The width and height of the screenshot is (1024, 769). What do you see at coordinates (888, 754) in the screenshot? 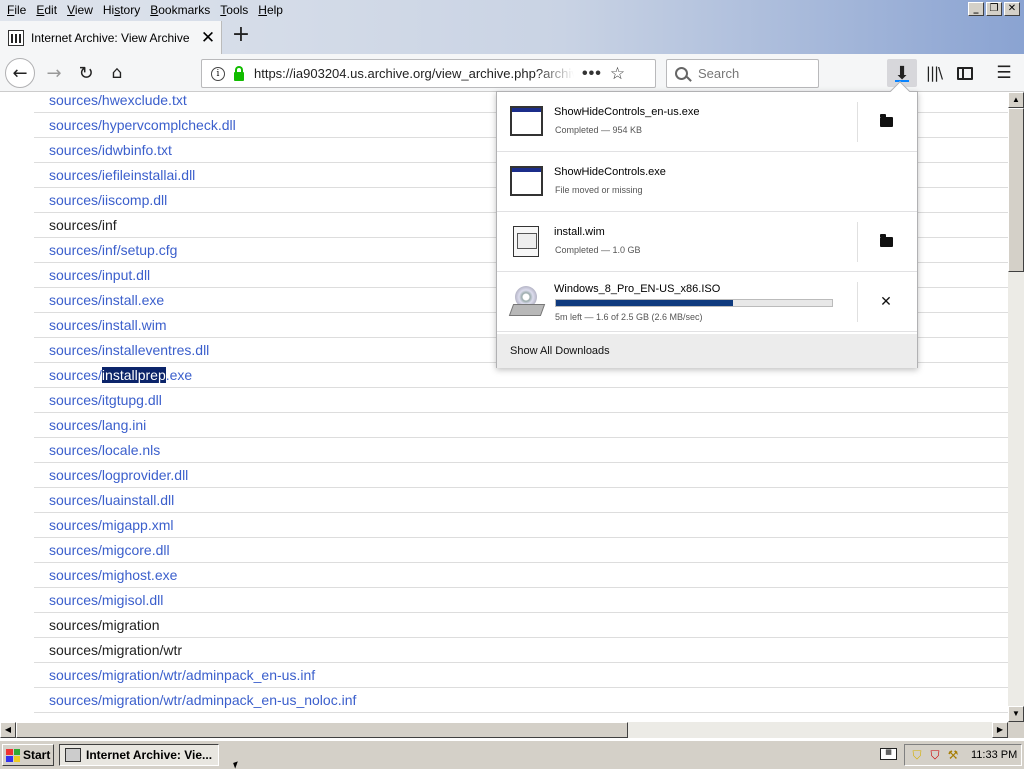
I see `keyboard-icon: ▦` at bounding box center [888, 754].